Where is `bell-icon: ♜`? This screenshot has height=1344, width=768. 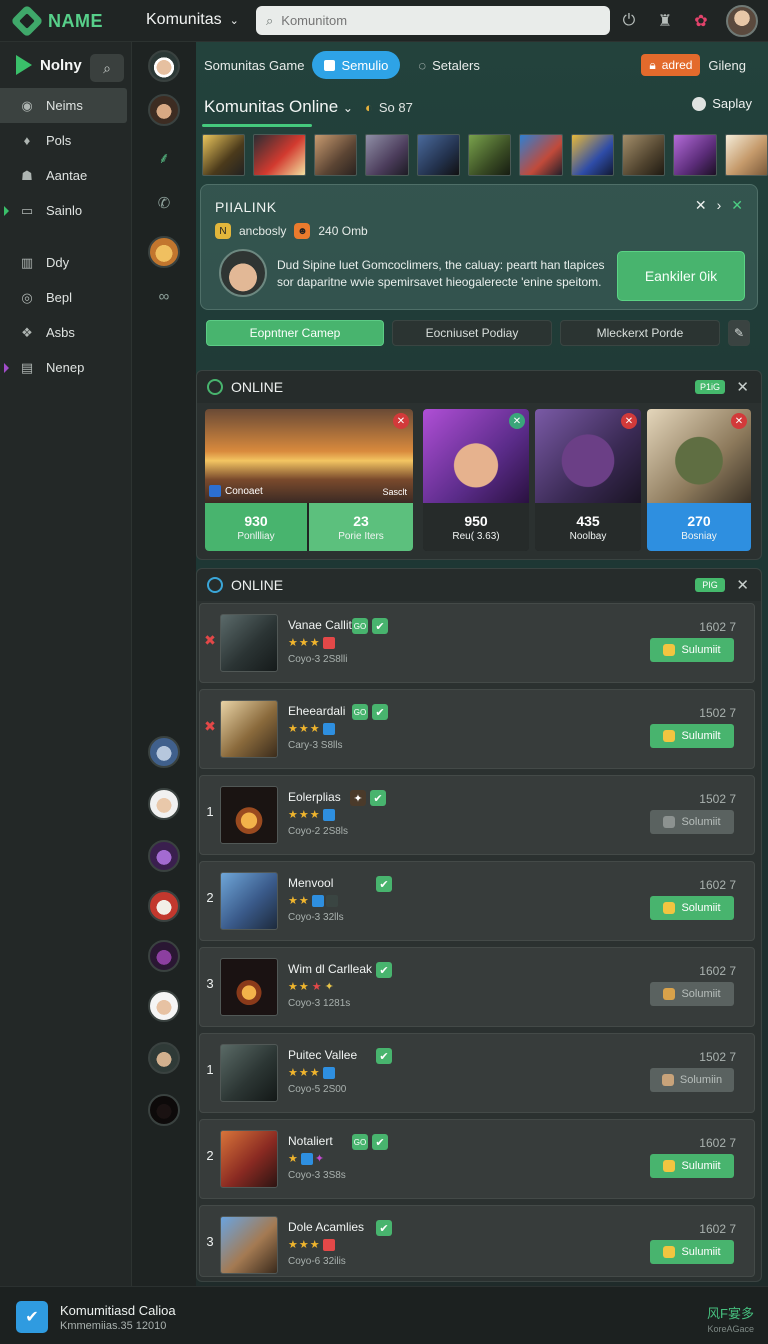 bell-icon: ♜ is located at coordinates (665, 21).